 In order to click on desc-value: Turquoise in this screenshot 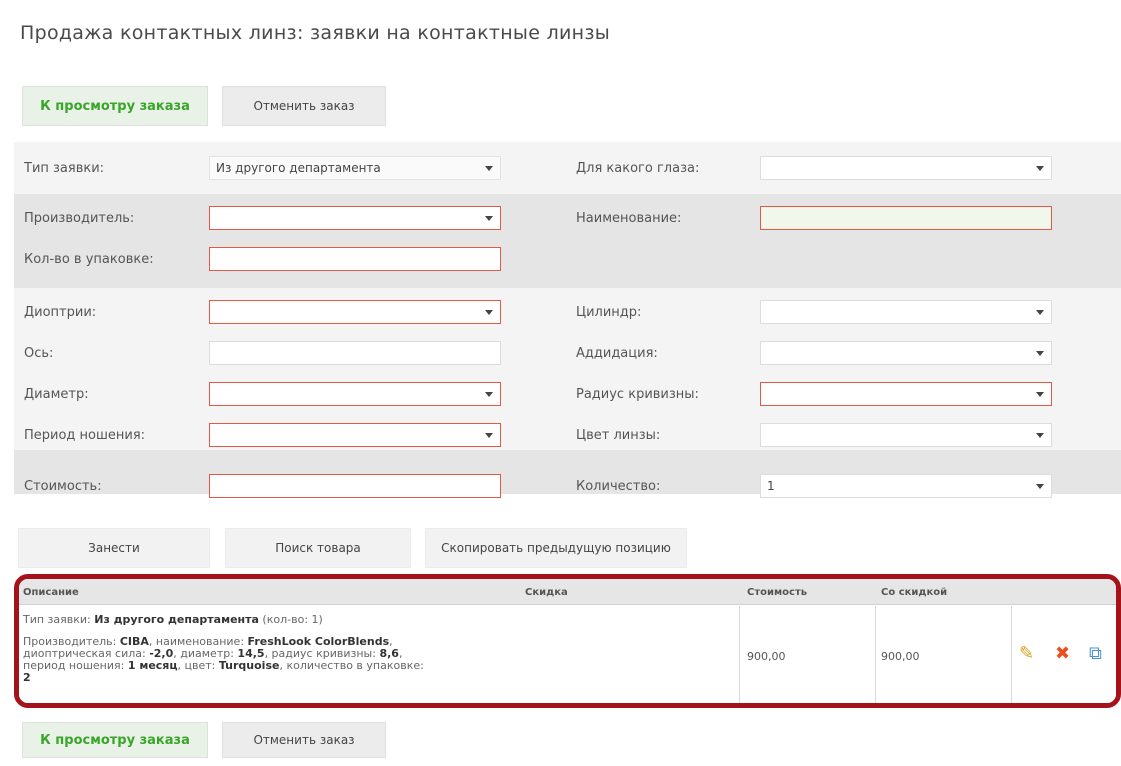, I will do `click(249, 665)`.